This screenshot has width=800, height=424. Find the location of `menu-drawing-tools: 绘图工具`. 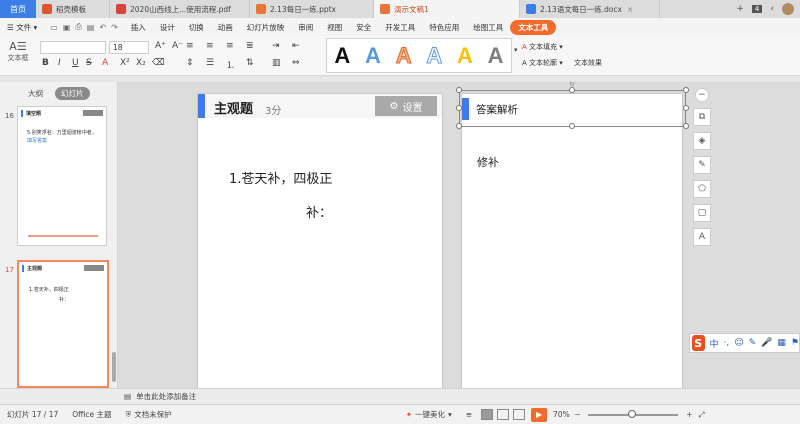

menu-drawing-tools: 绘图工具 is located at coordinates (488, 27).